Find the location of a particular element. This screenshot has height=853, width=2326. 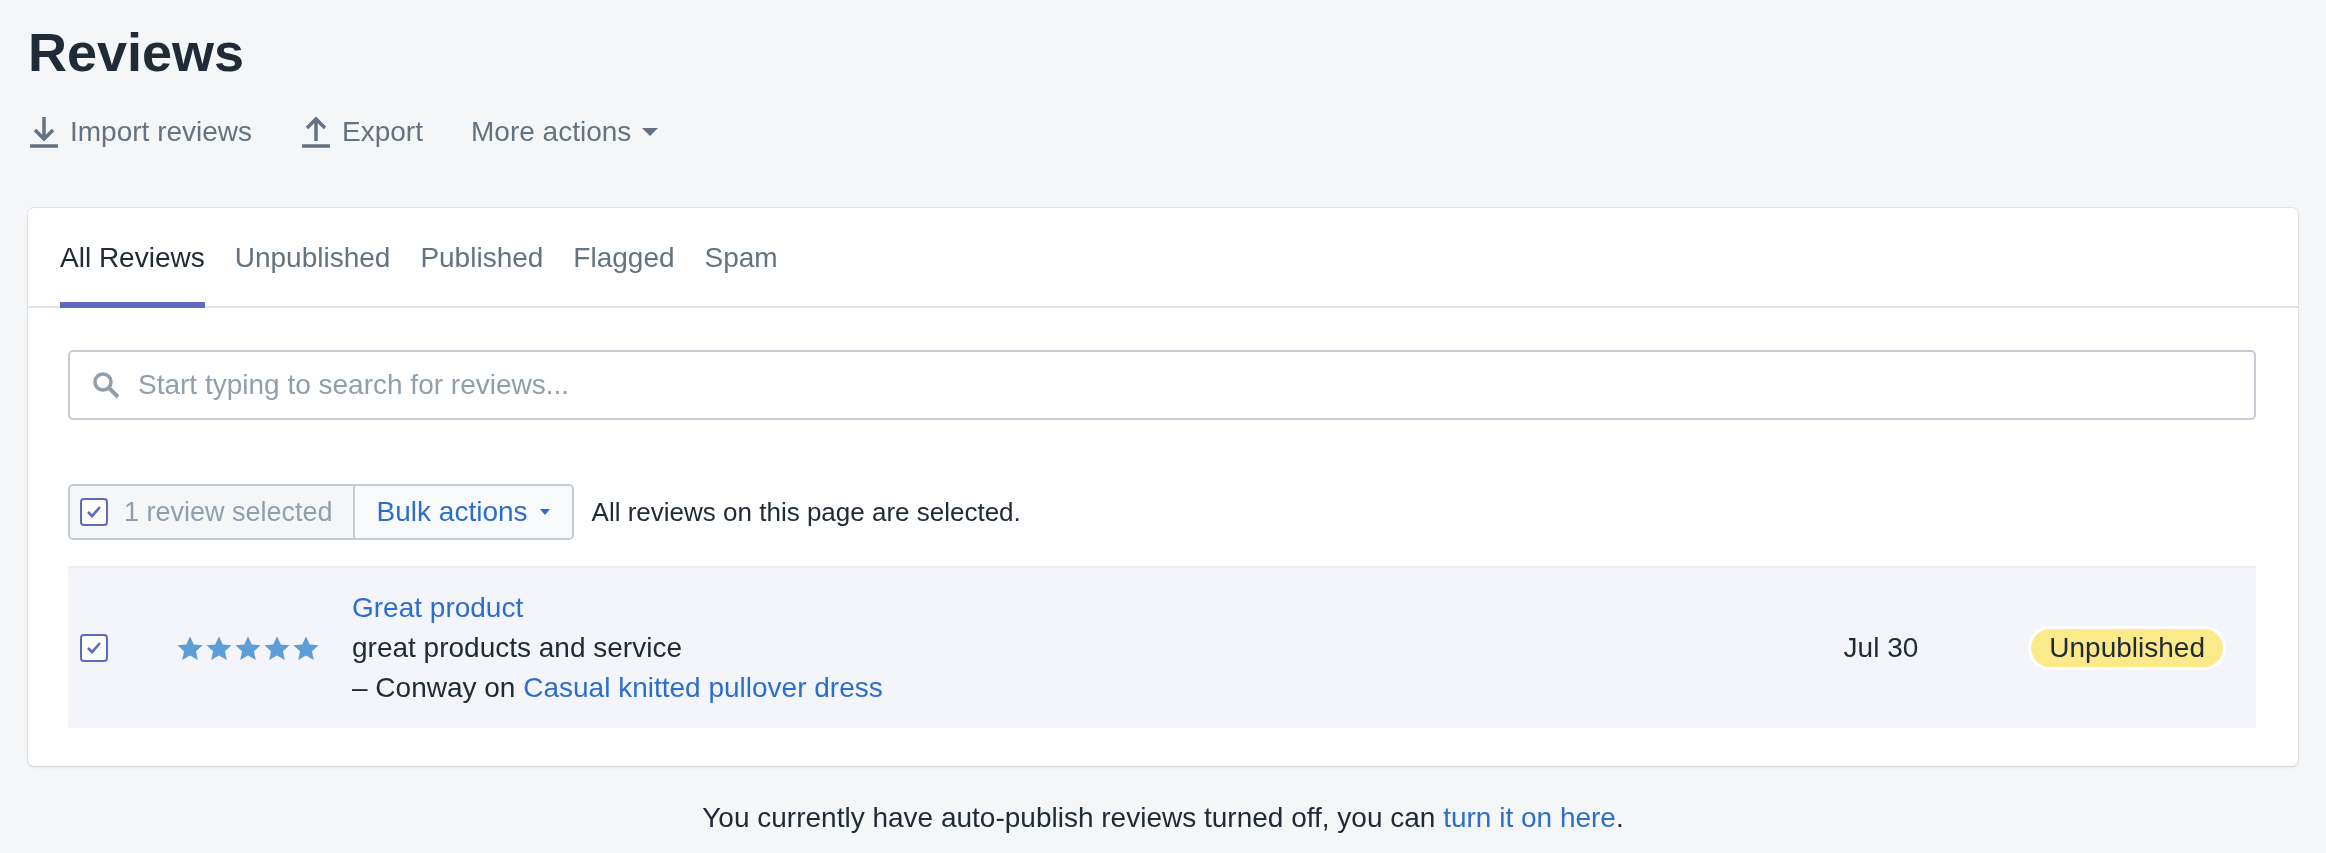

upload-icon is located at coordinates (316, 132).